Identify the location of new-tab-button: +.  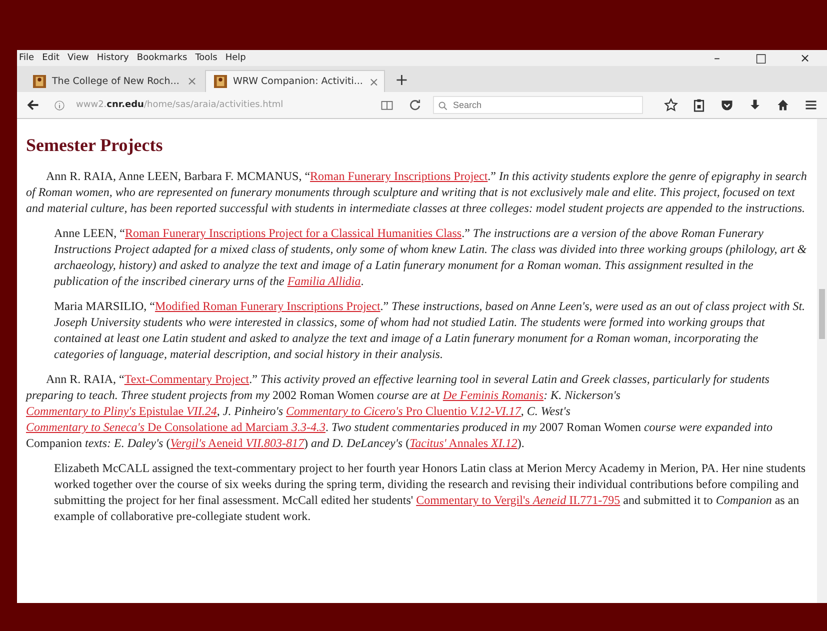
(401, 81).